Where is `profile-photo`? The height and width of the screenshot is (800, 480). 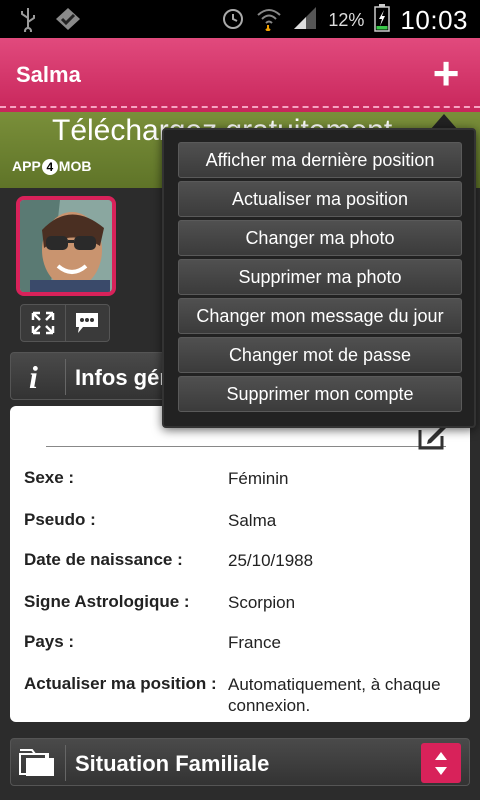 profile-photo is located at coordinates (66, 246).